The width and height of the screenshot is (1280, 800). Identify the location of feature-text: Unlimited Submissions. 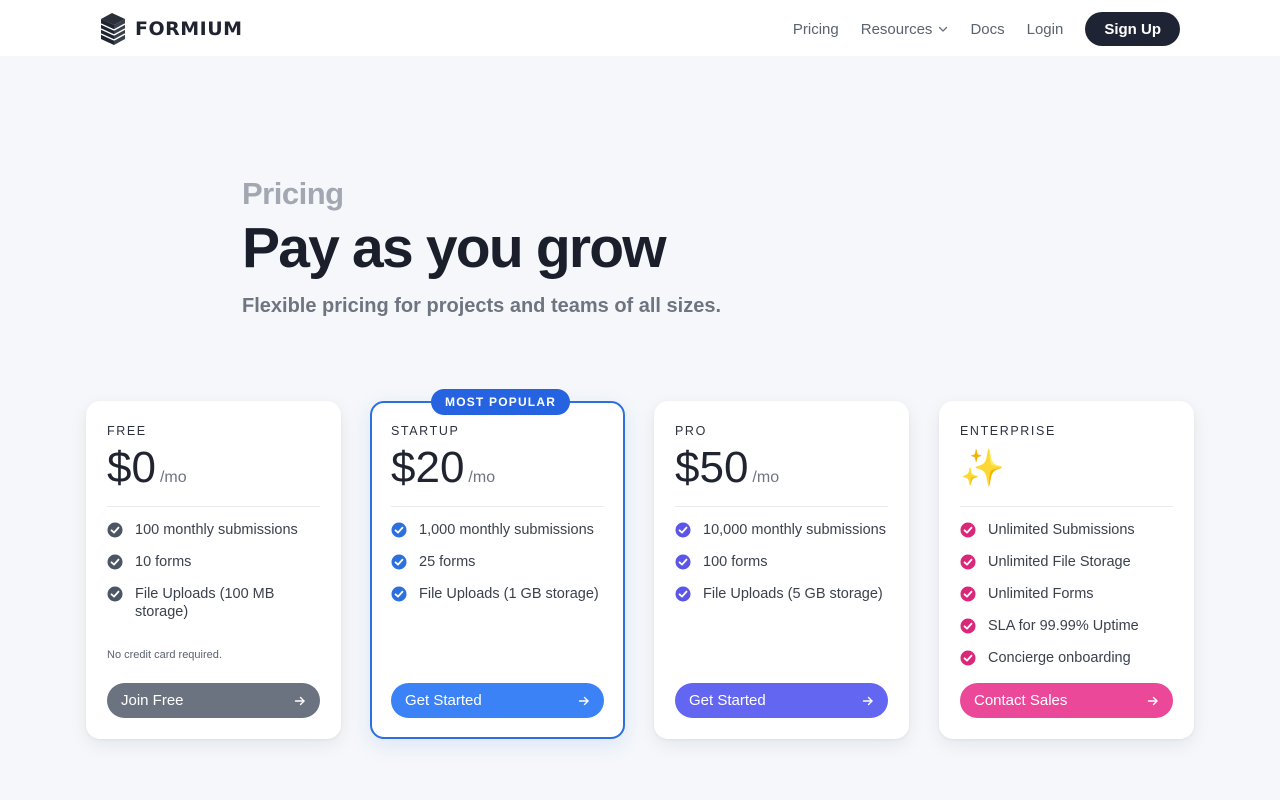
(1061, 530).